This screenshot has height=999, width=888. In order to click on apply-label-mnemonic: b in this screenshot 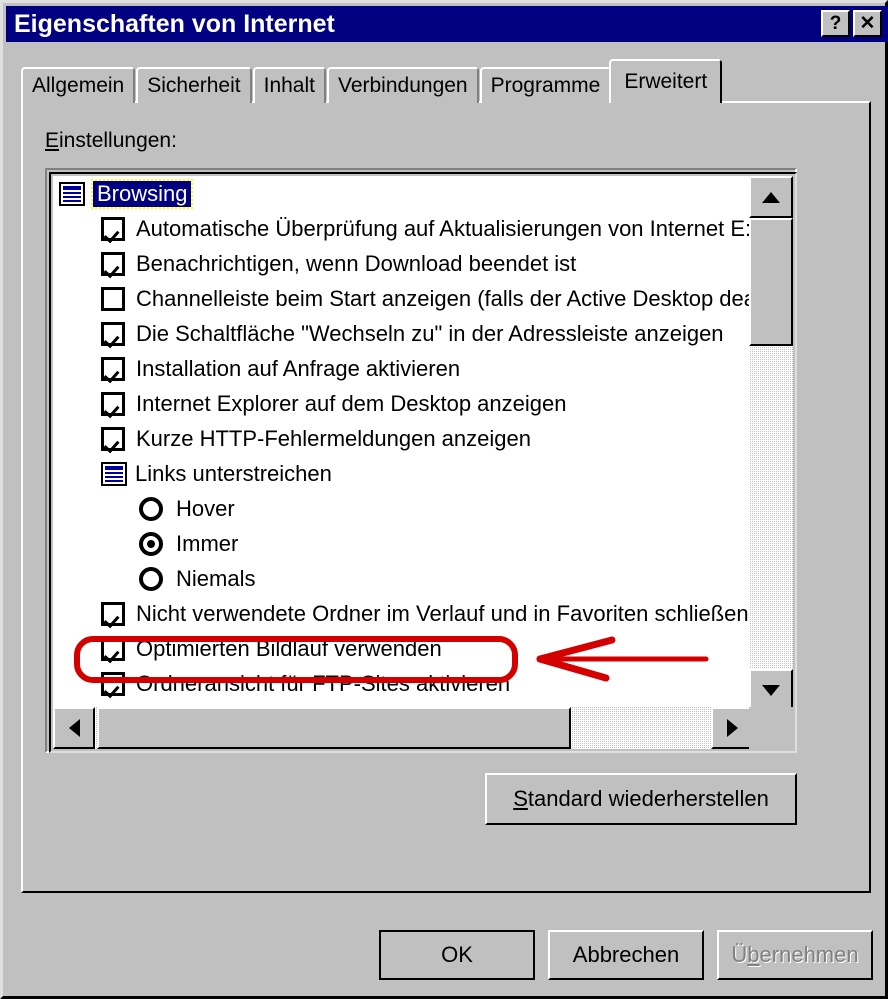, I will do `click(753, 954)`.